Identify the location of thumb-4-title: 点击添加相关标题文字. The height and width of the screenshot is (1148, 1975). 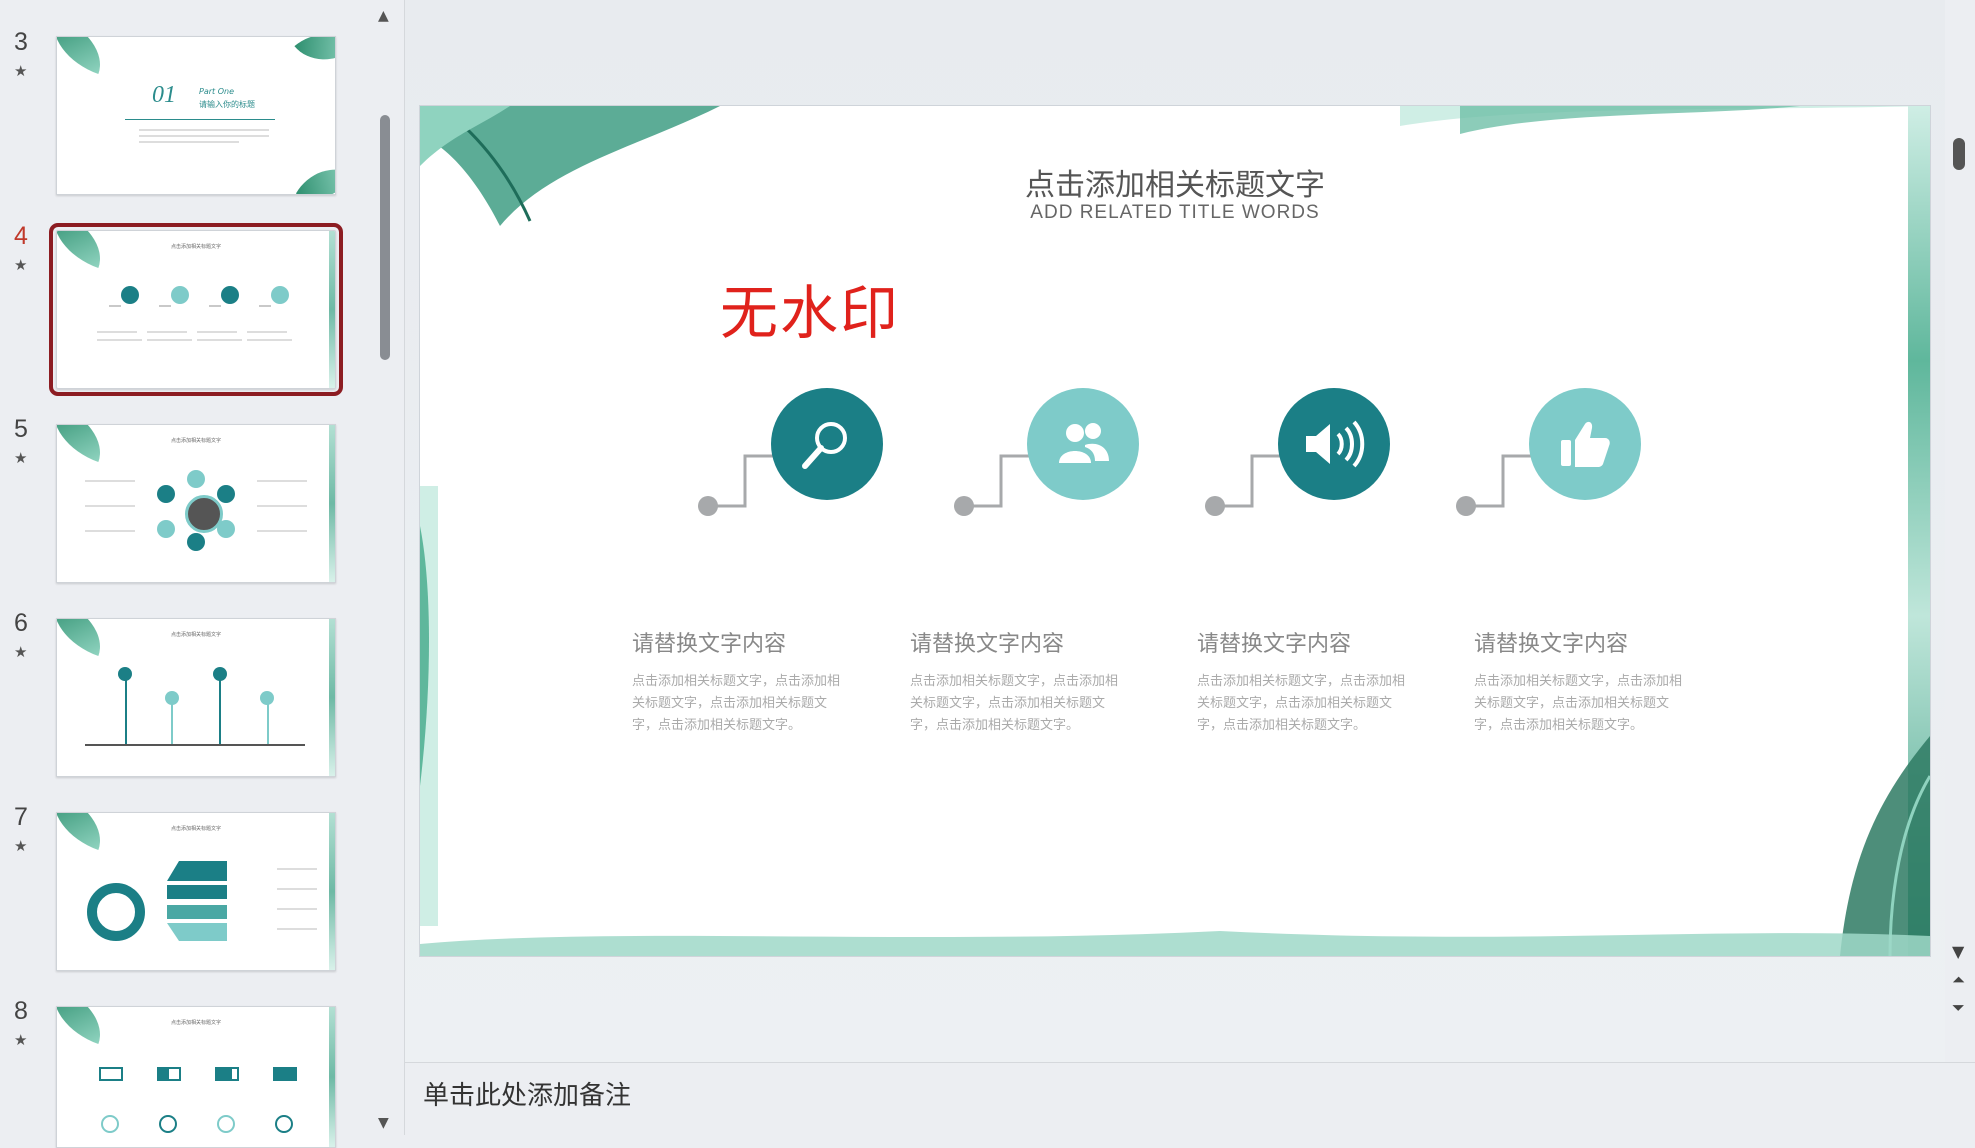
(195, 247).